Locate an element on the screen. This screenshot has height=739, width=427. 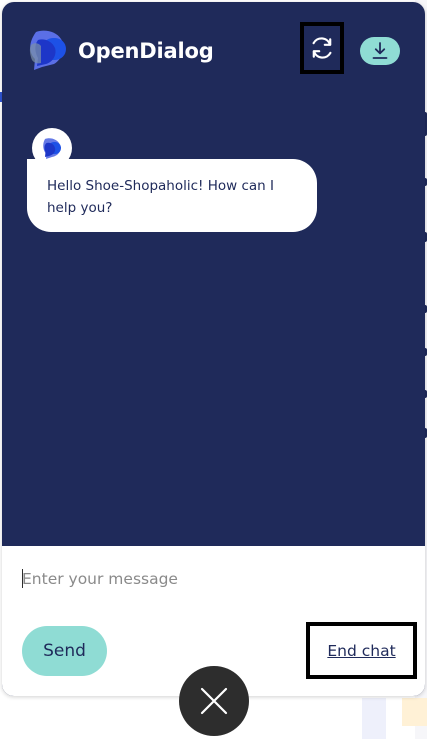
text-caret is located at coordinates (22, 578).